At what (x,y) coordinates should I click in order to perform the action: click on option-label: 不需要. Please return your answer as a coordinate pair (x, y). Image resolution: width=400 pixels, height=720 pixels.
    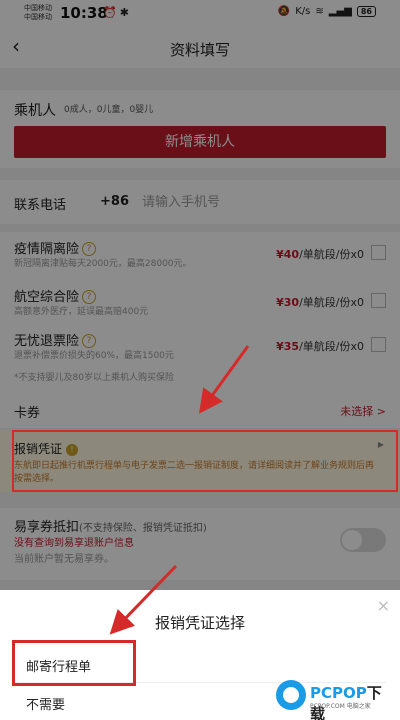
    Looking at the image, I should click on (46, 705).